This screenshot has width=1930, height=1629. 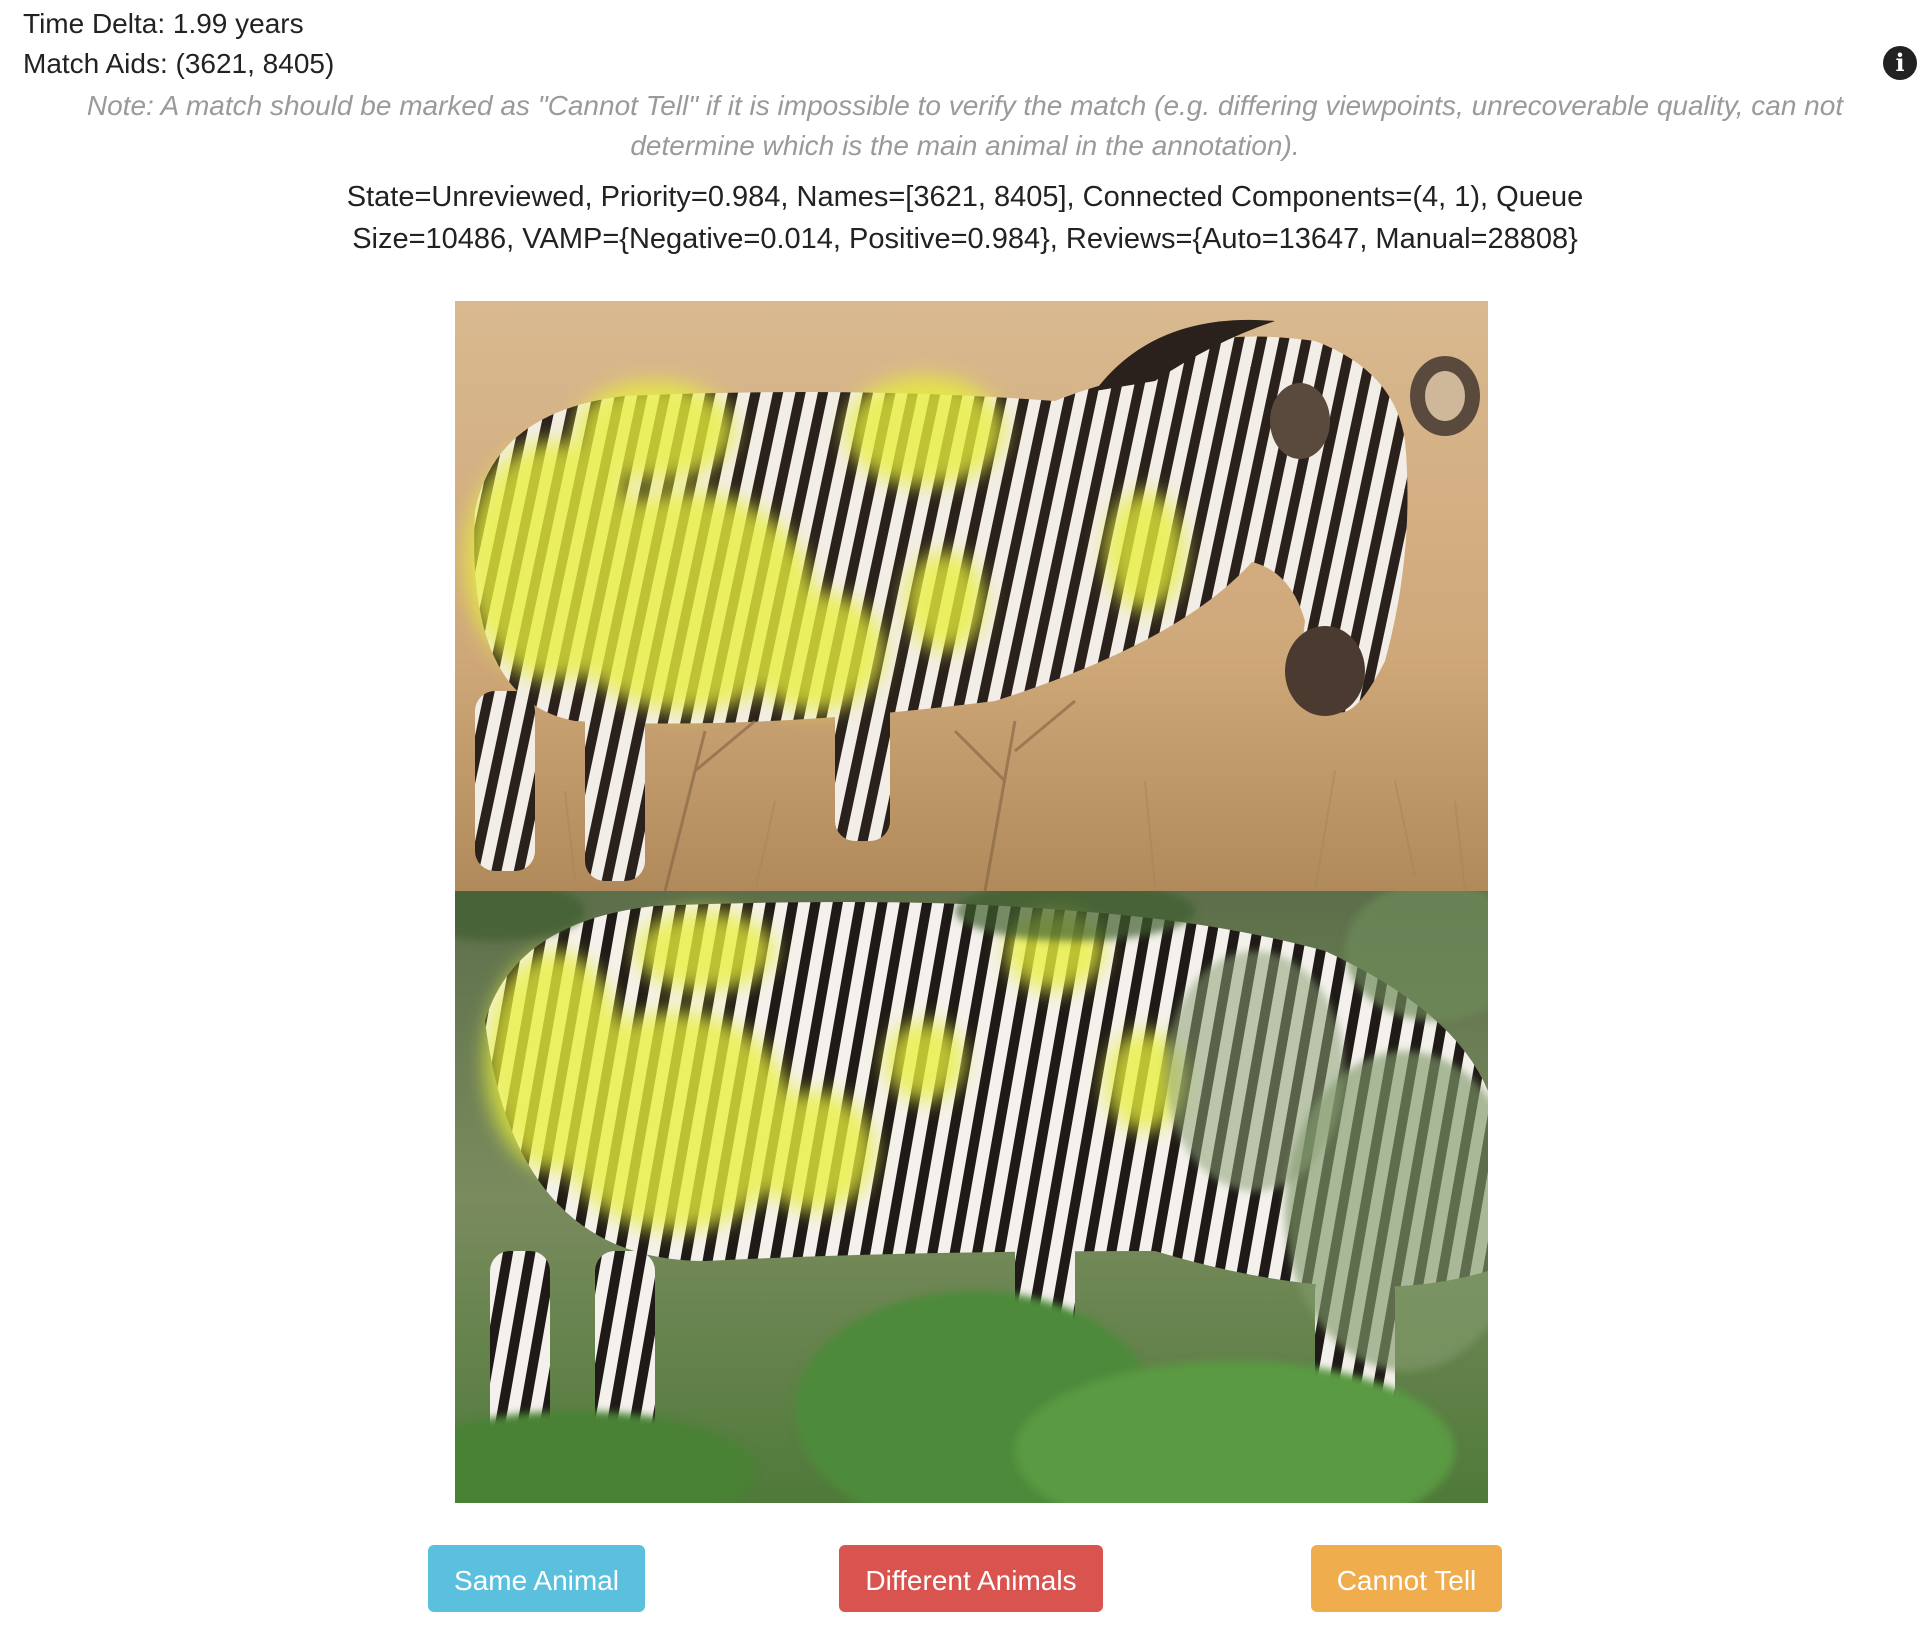 What do you see at coordinates (1406, 1578) in the screenshot?
I see `cannot-tell-button: Cannot Tell` at bounding box center [1406, 1578].